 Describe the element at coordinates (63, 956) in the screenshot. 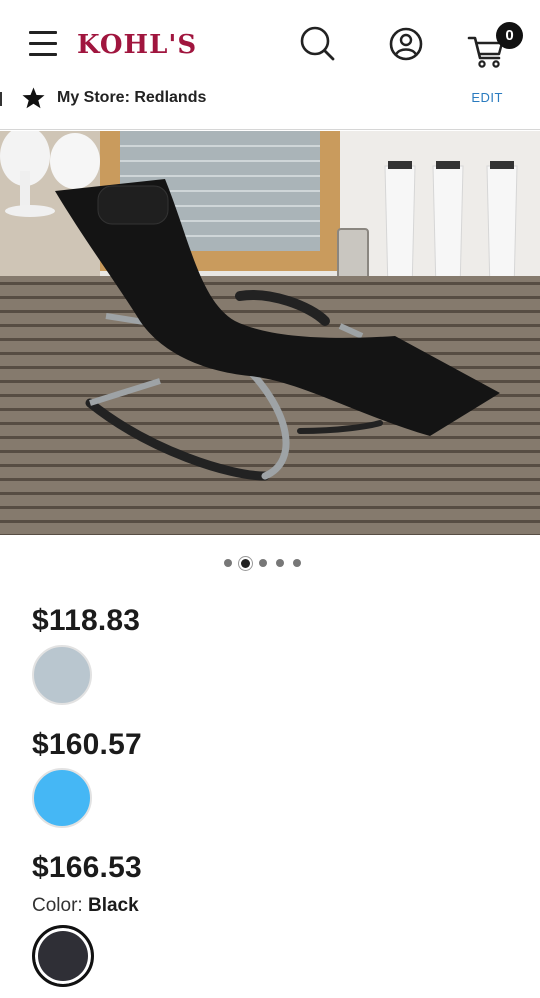

I see `color-swatch-black` at that location.